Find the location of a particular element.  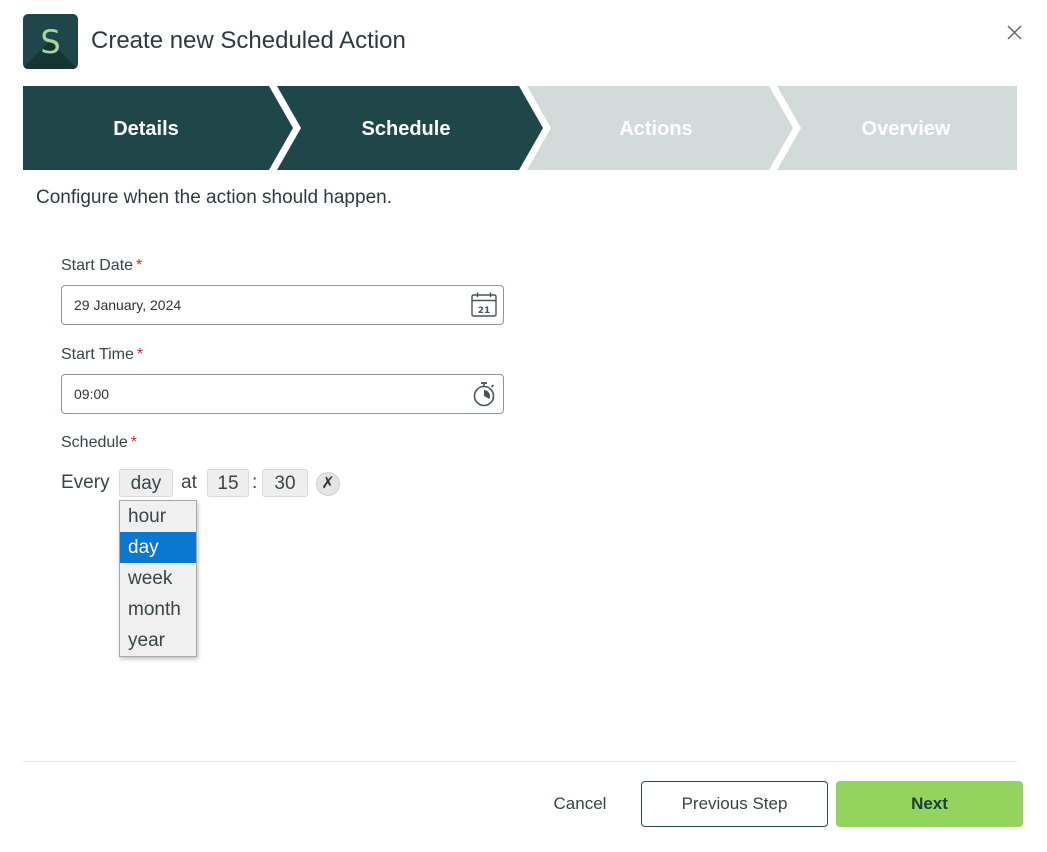

every-label: Every is located at coordinates (85, 482).